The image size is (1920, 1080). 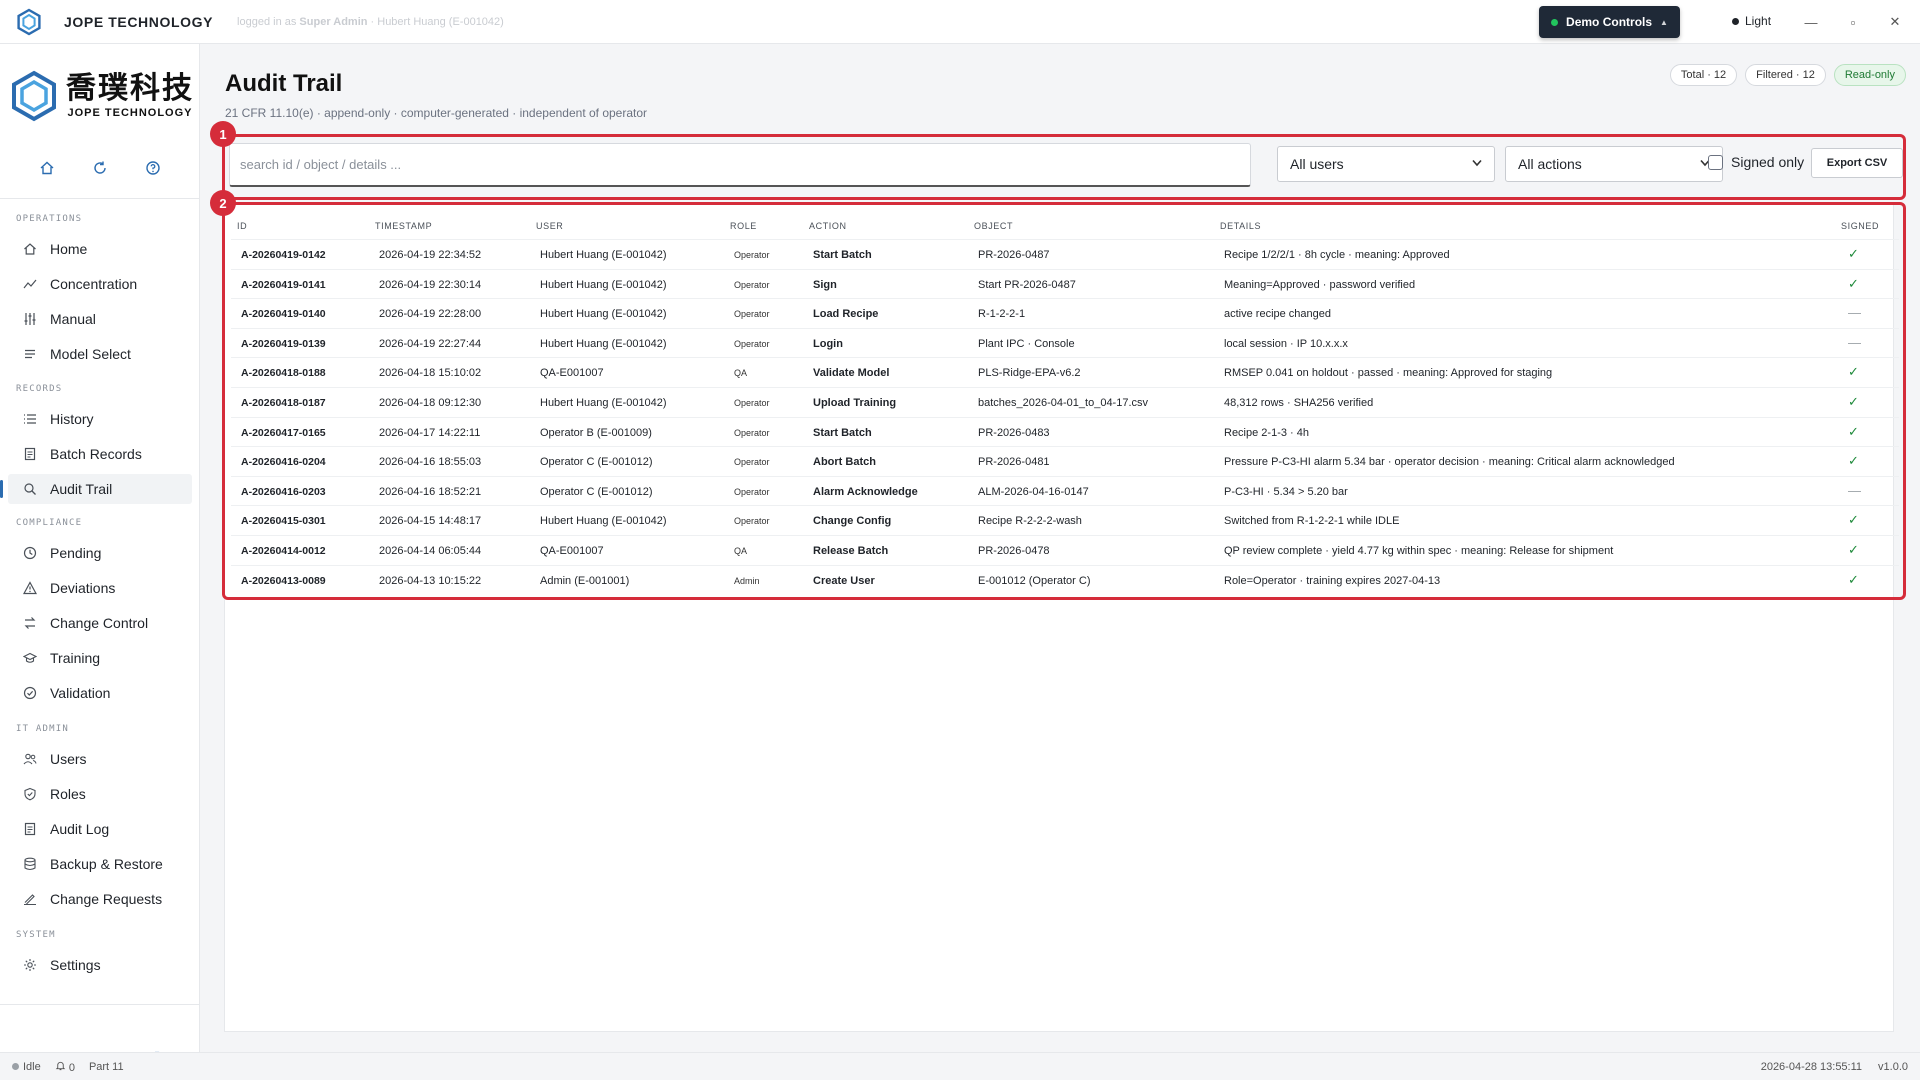 I want to click on sidebar-item-audit-trail: Audit Trail, so click(x=96, y=489).